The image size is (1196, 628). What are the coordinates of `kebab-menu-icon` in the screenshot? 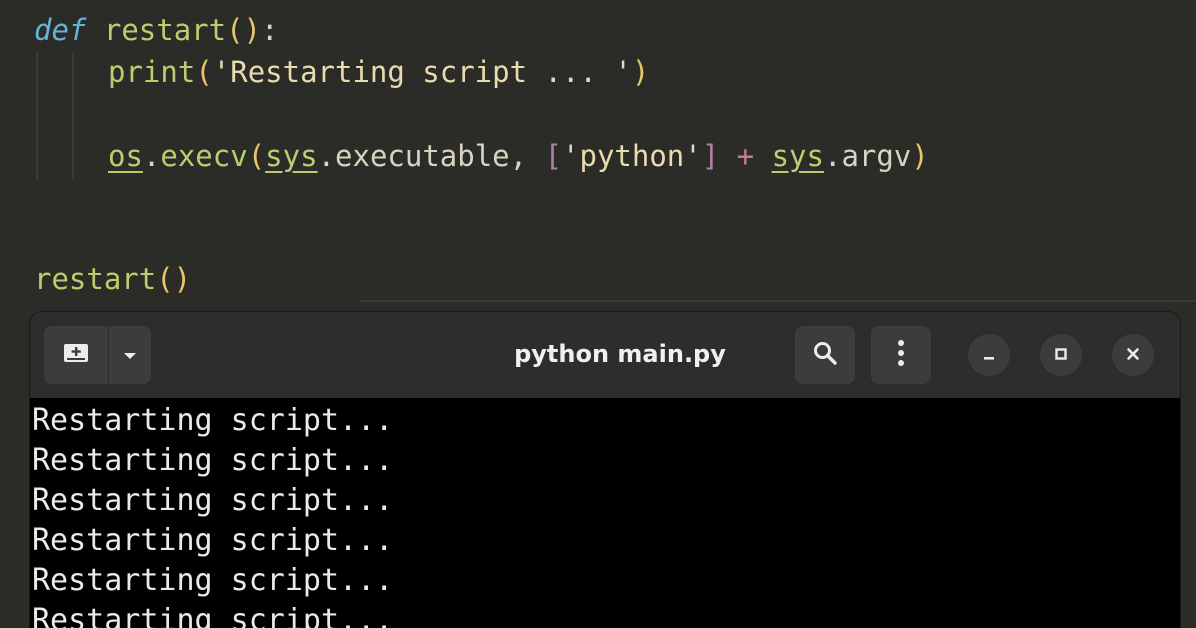 It's located at (901, 355).